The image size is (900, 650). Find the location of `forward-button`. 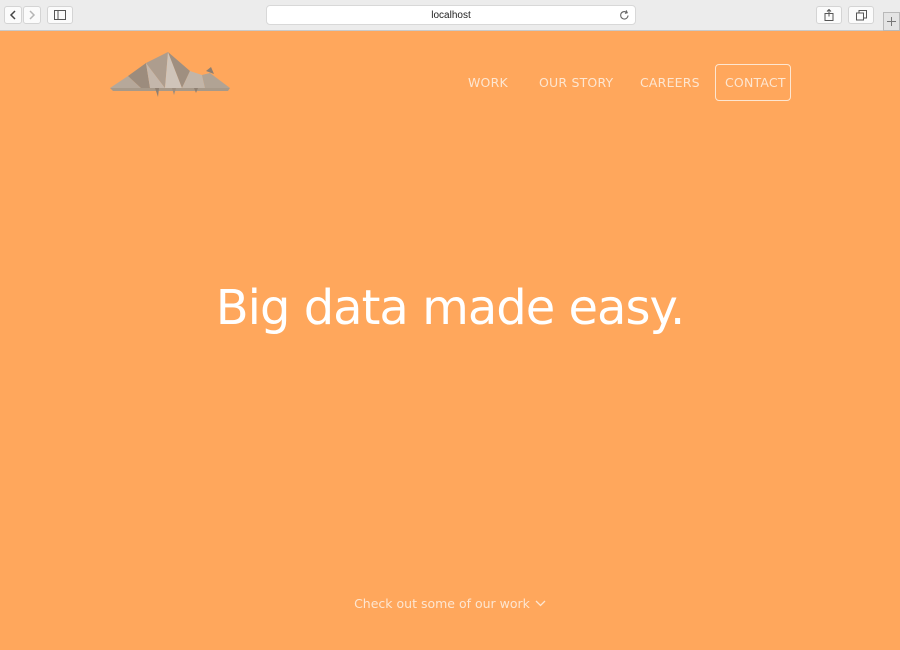

forward-button is located at coordinates (32, 15).